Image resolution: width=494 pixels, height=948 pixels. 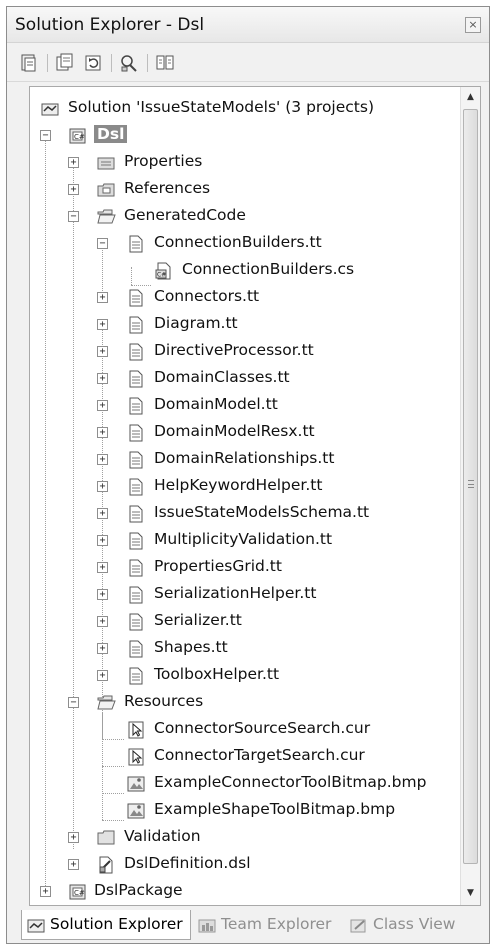 I want to click on tree-item-file: + IssueStateModelsSchema.tt, so click(x=245, y=513).